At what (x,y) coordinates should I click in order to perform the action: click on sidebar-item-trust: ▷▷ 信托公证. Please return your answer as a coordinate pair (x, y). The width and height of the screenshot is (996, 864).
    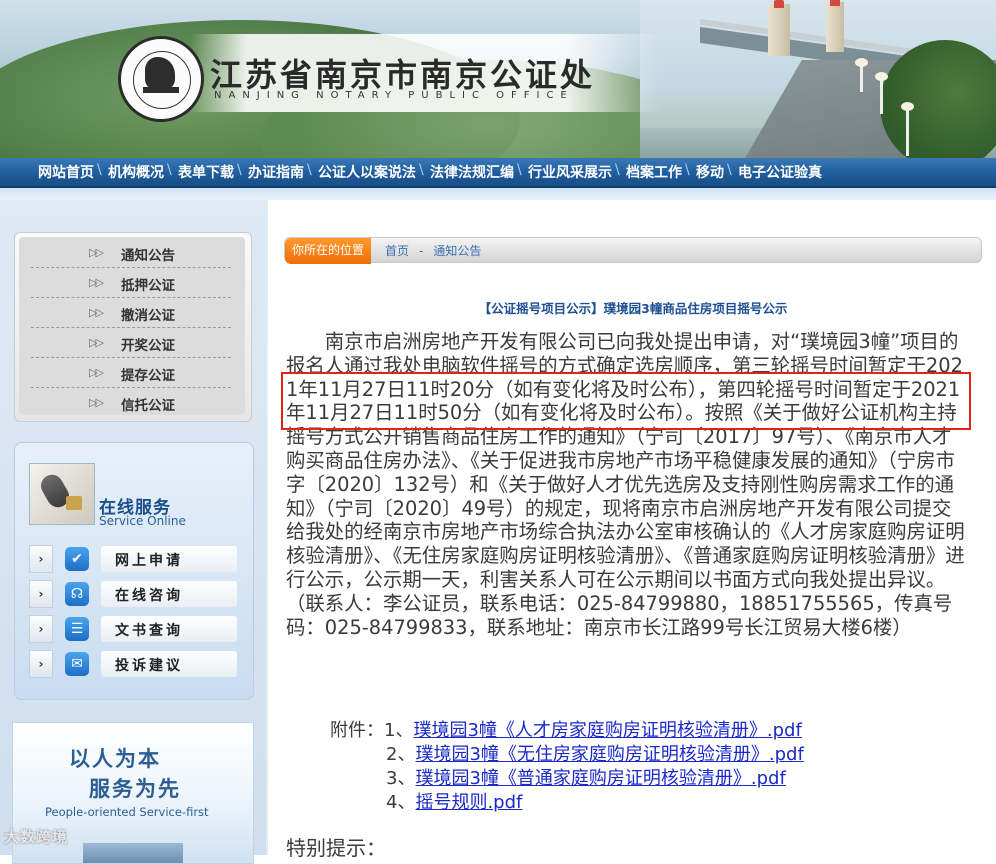
    Looking at the image, I should click on (131, 403).